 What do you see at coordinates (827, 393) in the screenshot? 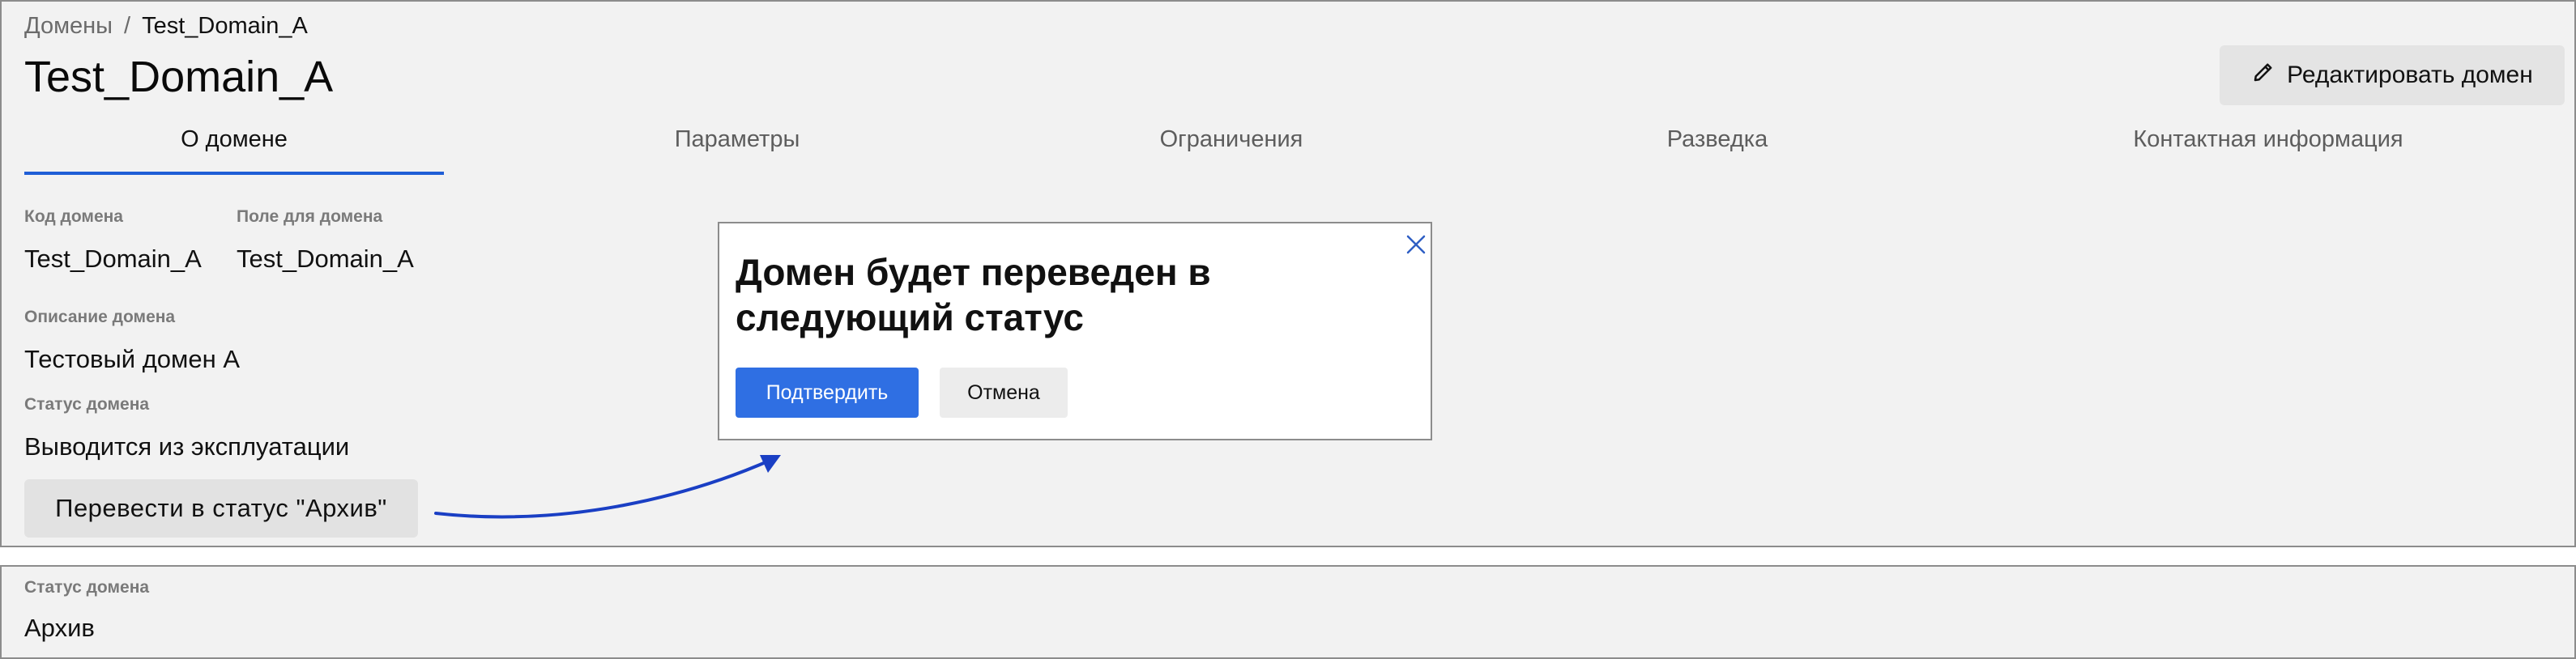
I see `confirm-button: Подтвердить` at bounding box center [827, 393].